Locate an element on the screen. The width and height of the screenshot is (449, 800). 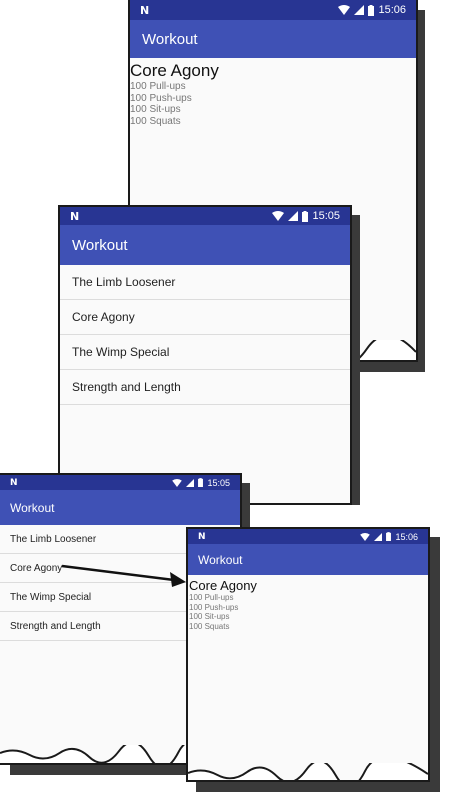
list-item: Strength and Length is located at coordinates (205, 387).